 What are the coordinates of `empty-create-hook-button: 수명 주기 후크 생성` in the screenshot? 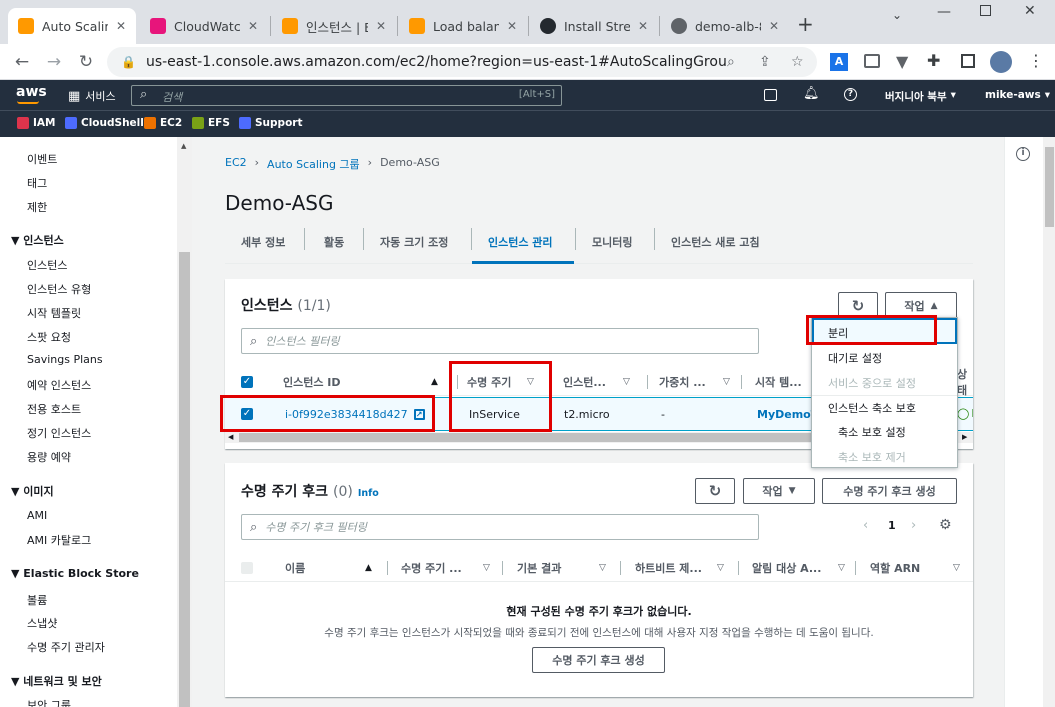 It's located at (598, 660).